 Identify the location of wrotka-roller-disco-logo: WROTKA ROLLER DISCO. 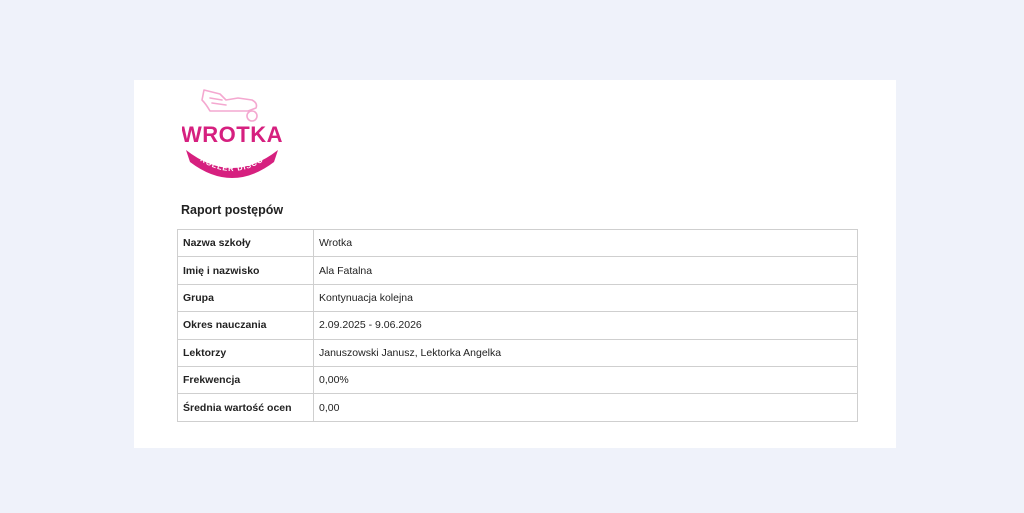
(232, 133).